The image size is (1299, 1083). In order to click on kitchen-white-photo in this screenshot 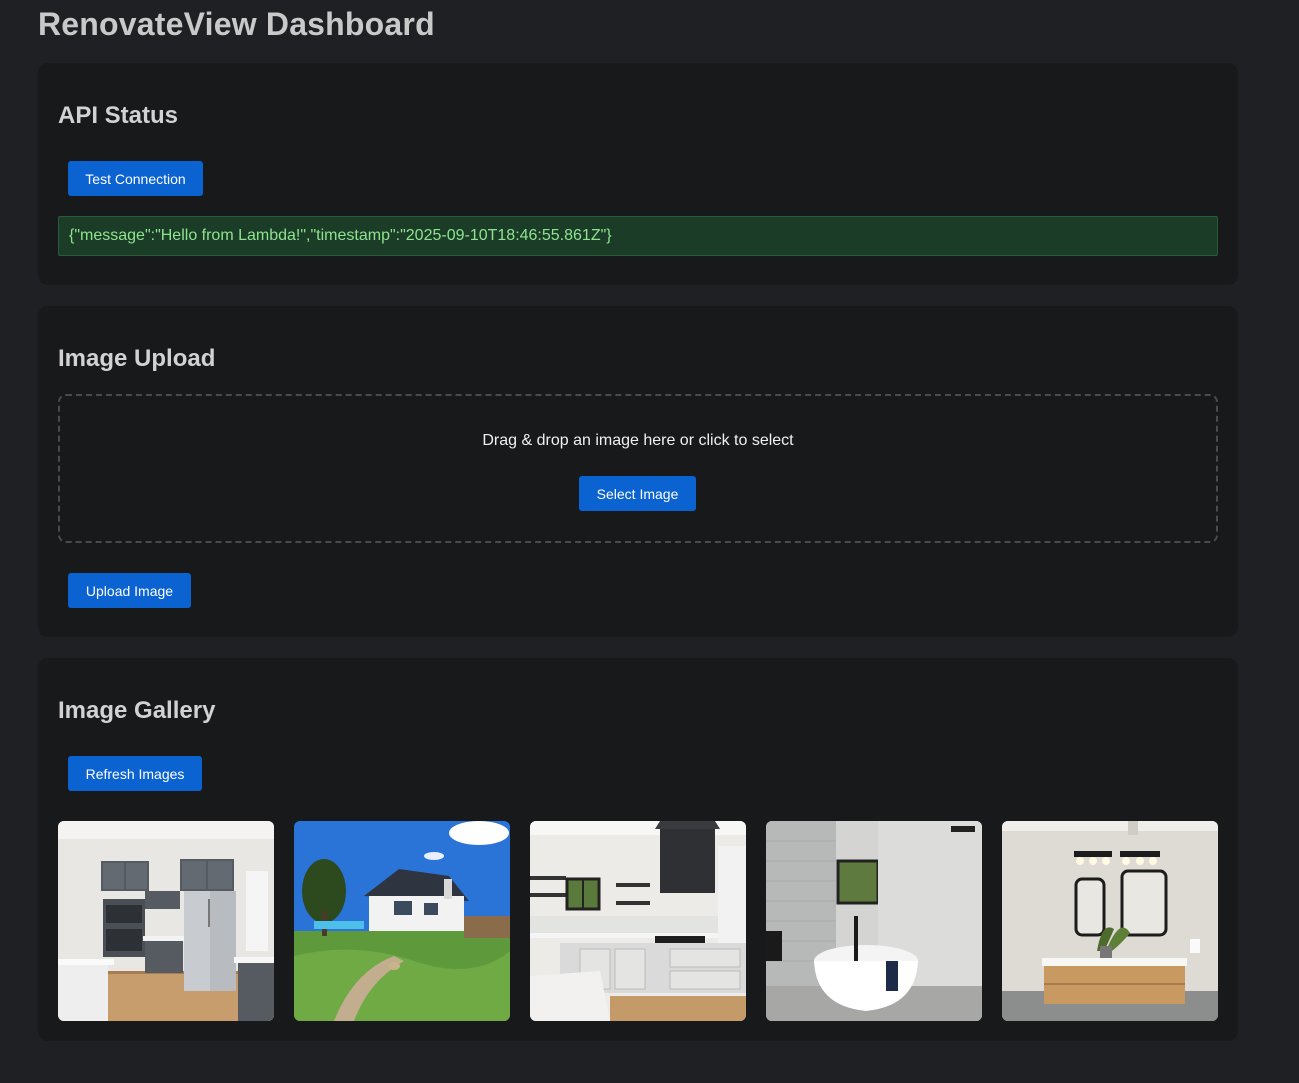, I will do `click(638, 921)`.